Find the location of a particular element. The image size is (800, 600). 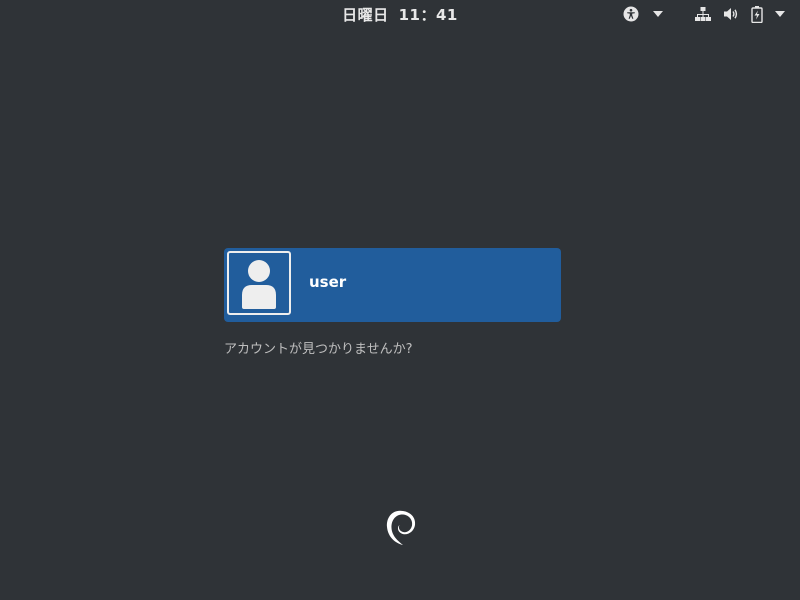

volume-icon is located at coordinates (731, 14).